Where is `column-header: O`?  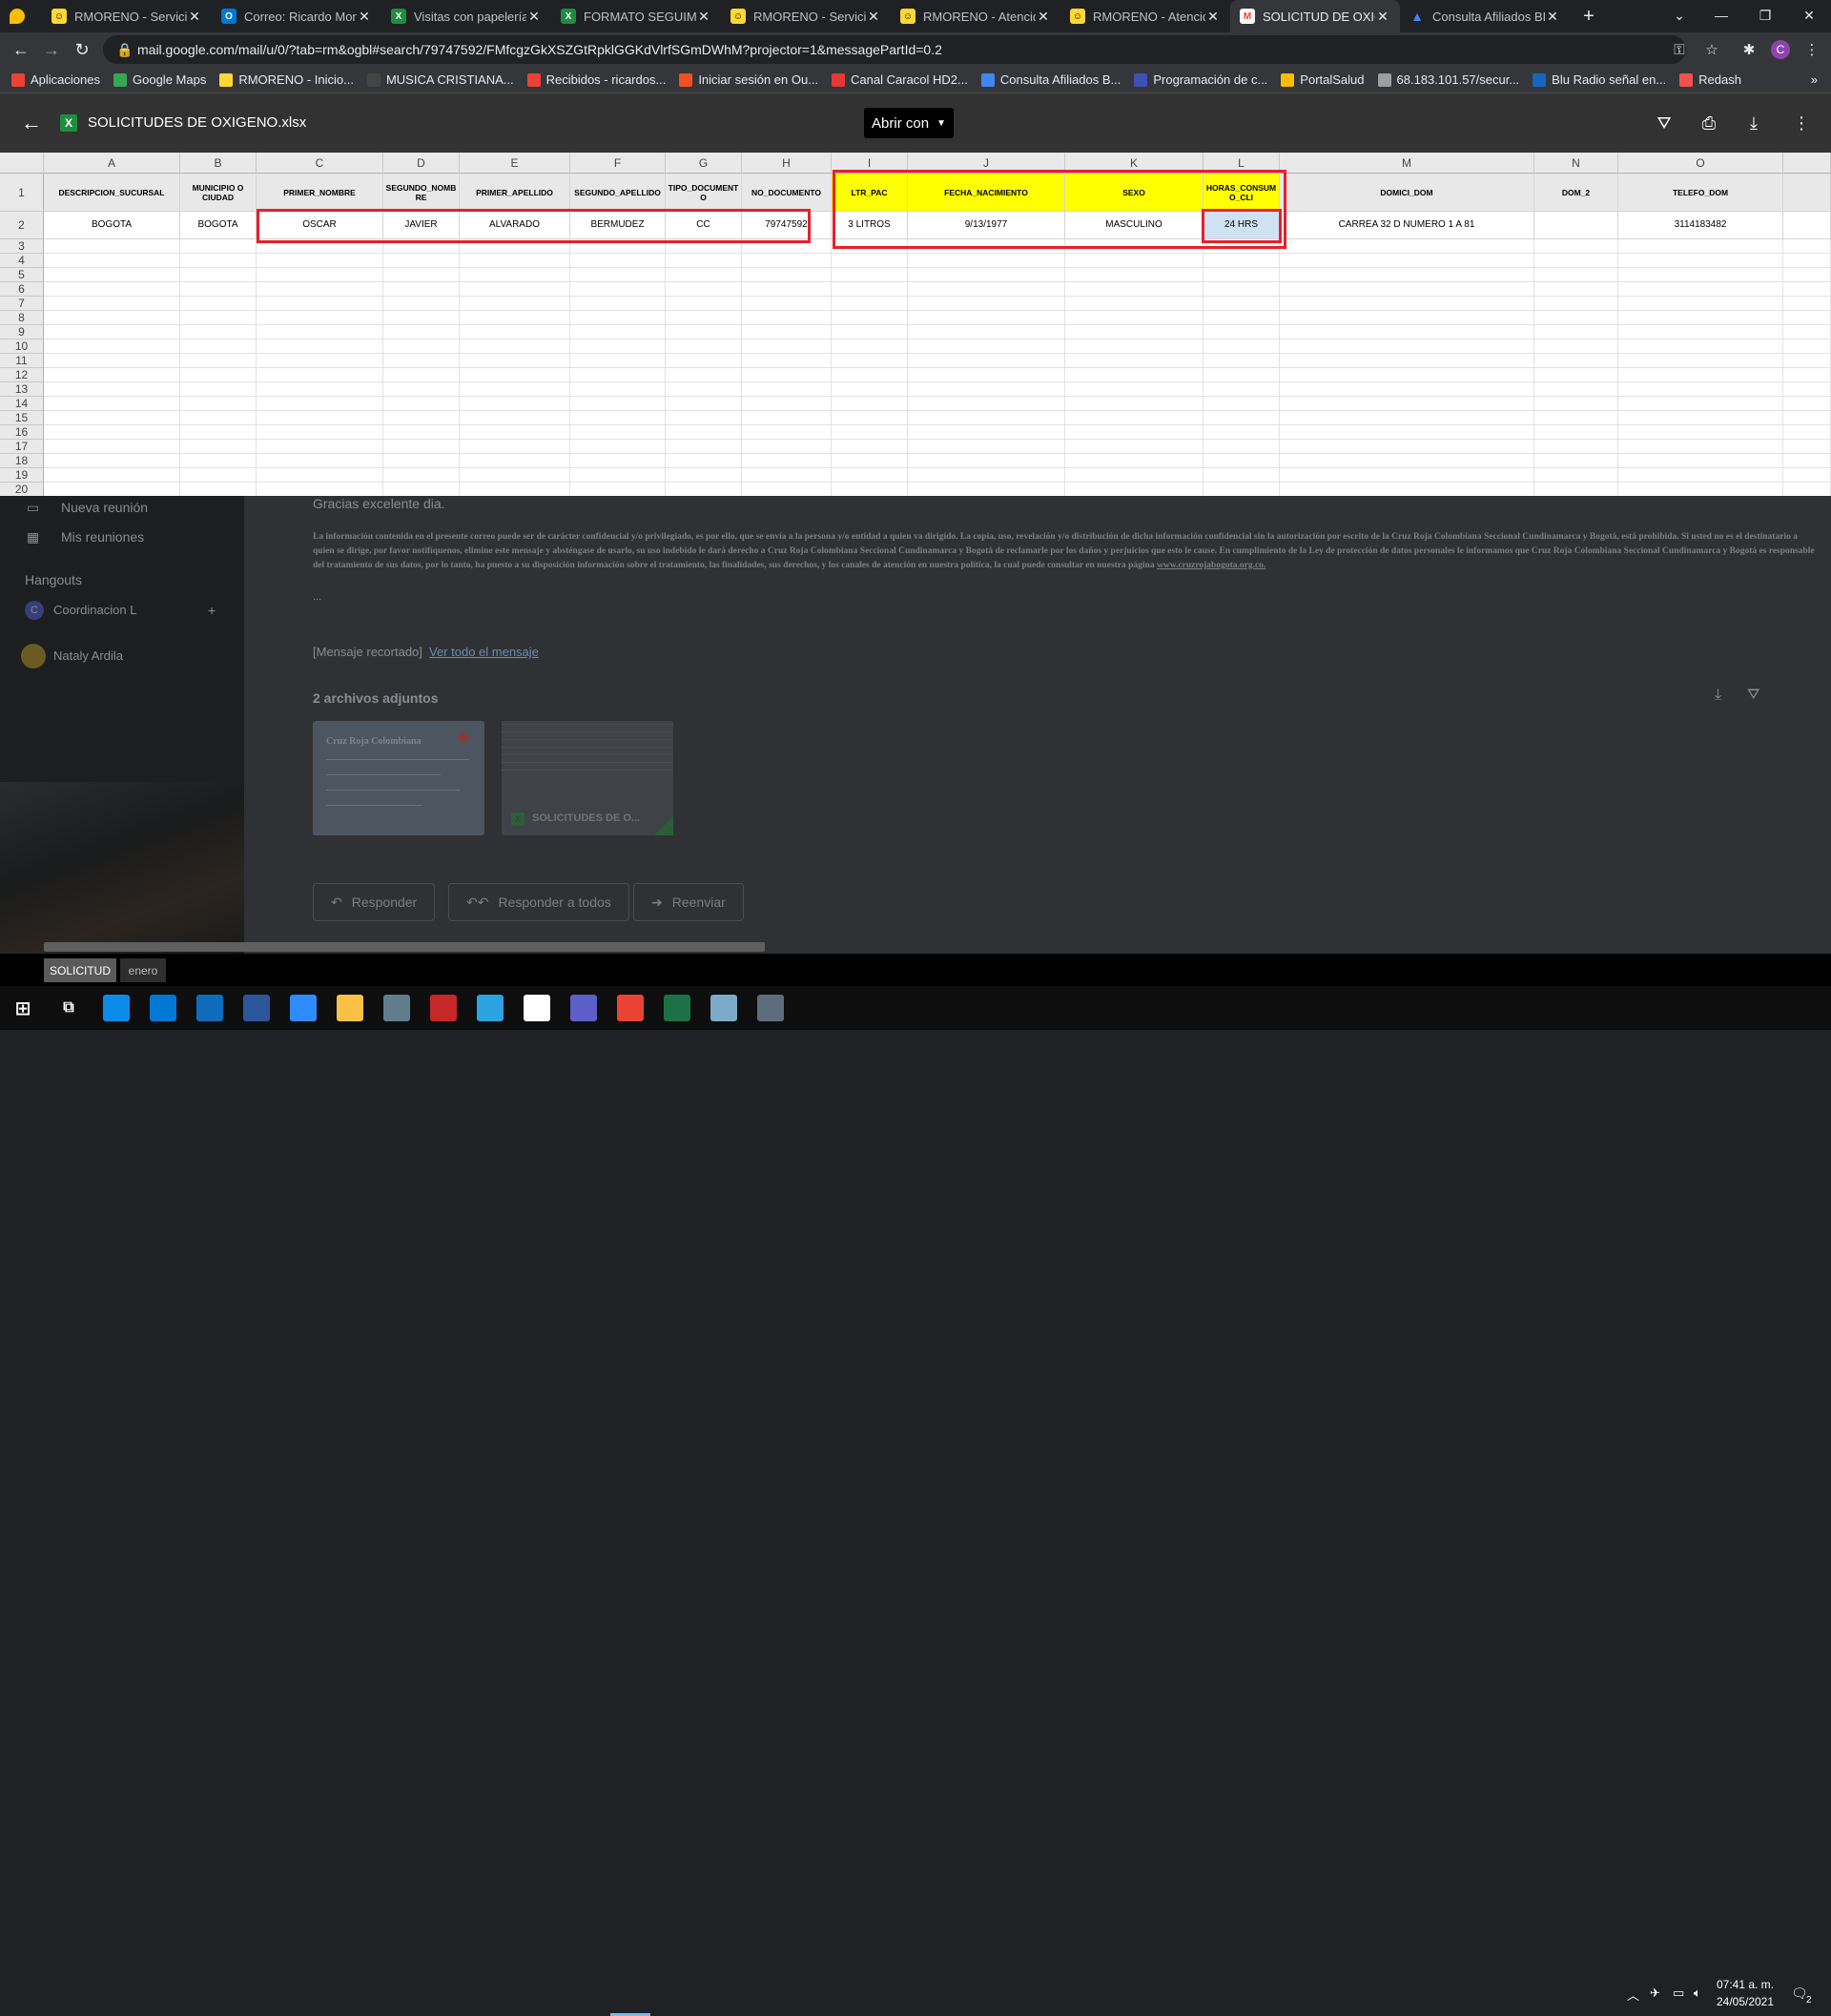 column-header: O is located at coordinates (1700, 164).